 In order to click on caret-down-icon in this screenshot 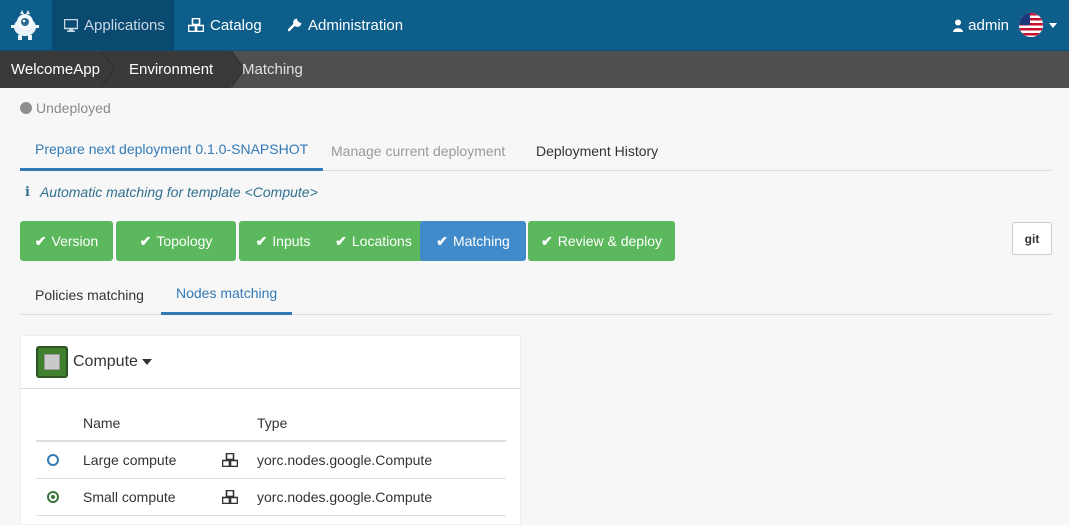, I will do `click(146, 362)`.